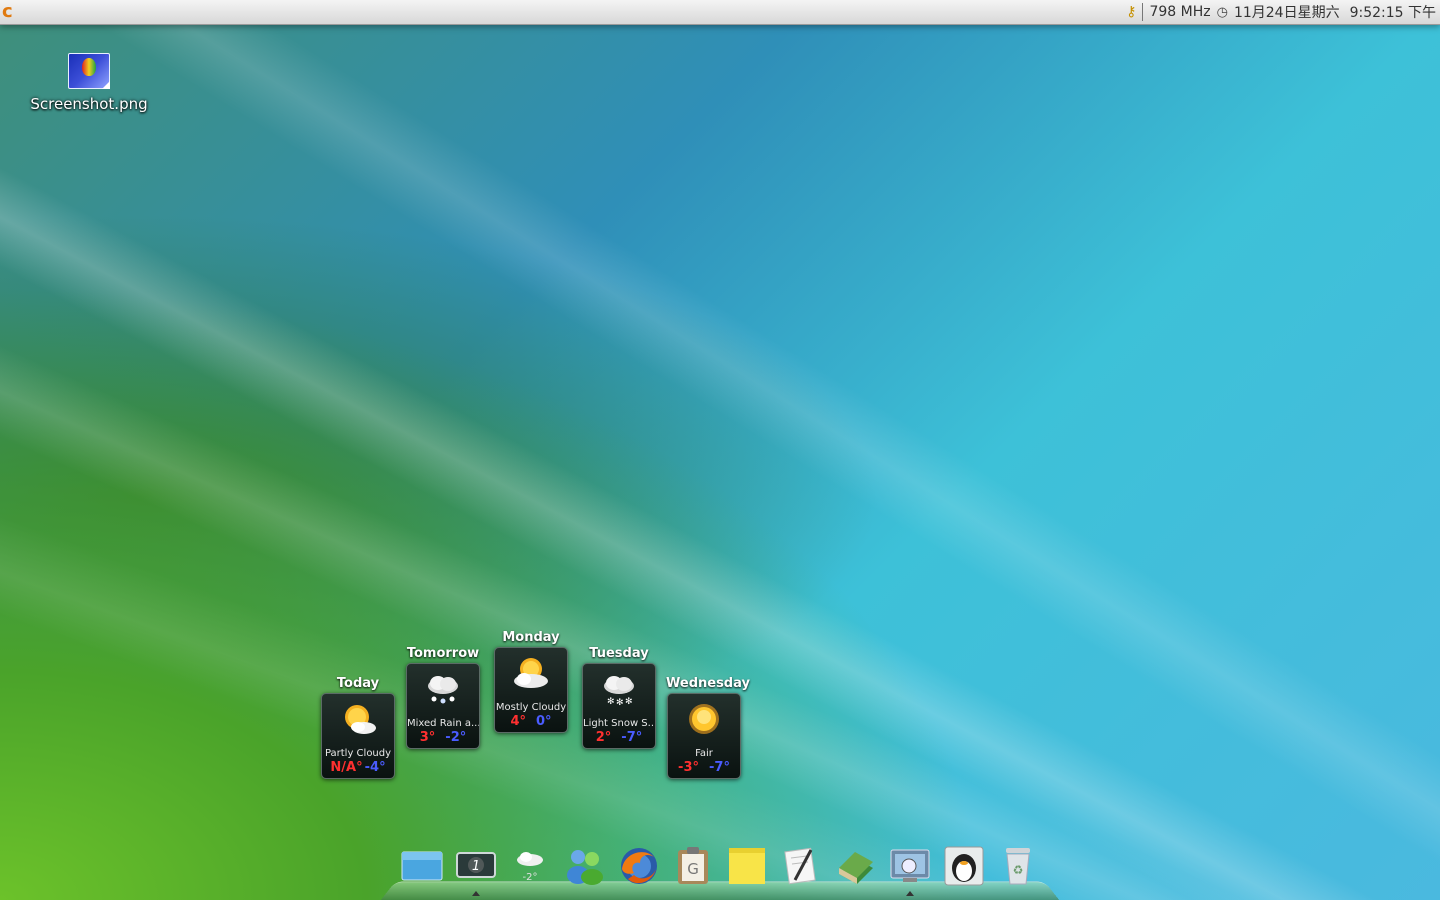 This screenshot has height=900, width=1440. I want to click on dock-weather: -2°, so click(530, 866).